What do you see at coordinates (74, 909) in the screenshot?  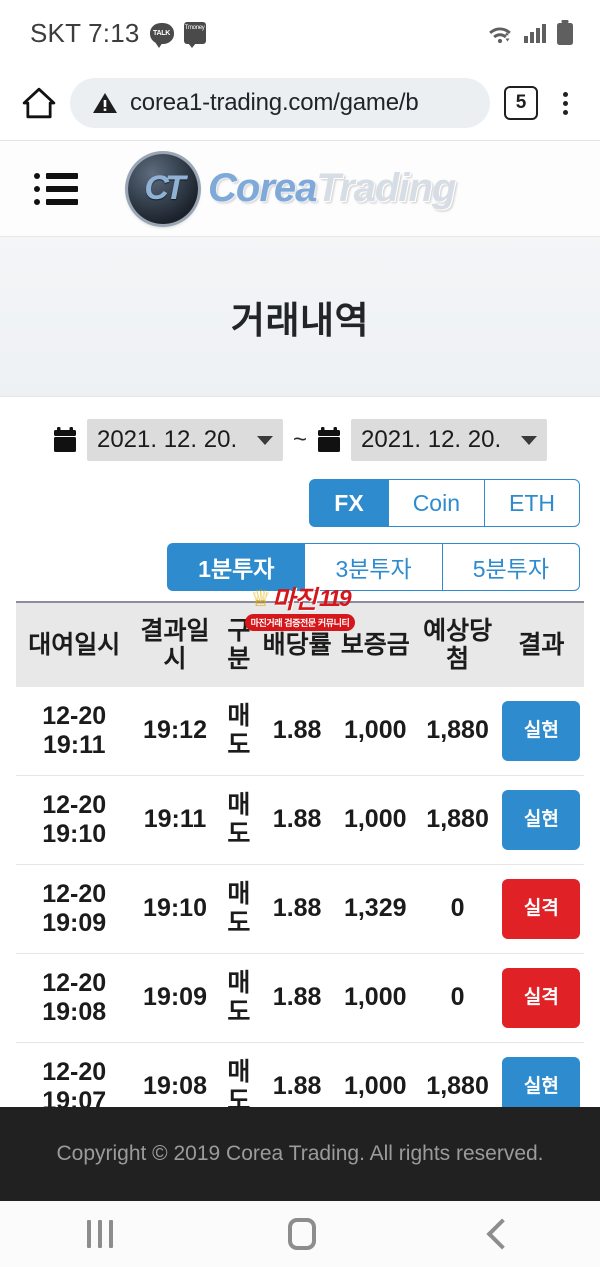 I see `cell-lend-datetime: 12-20 19:09` at bounding box center [74, 909].